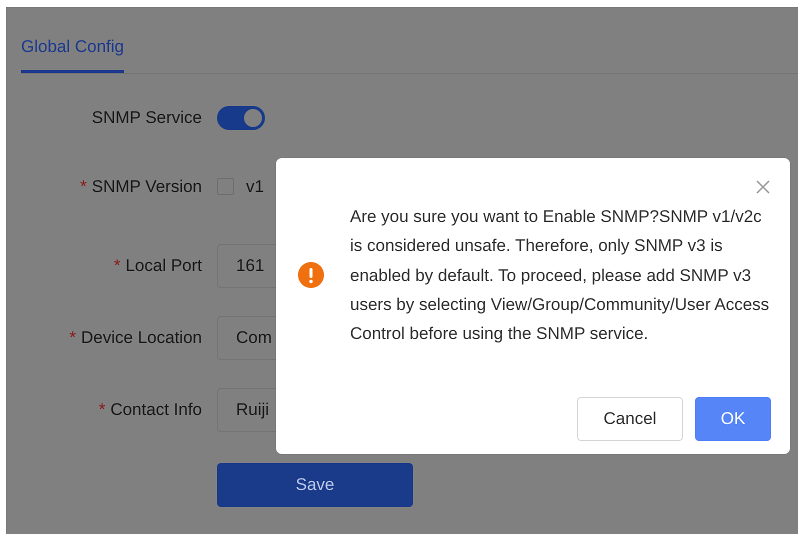 This screenshot has height=534, width=798. I want to click on field-label: SNMP Version, so click(147, 187).